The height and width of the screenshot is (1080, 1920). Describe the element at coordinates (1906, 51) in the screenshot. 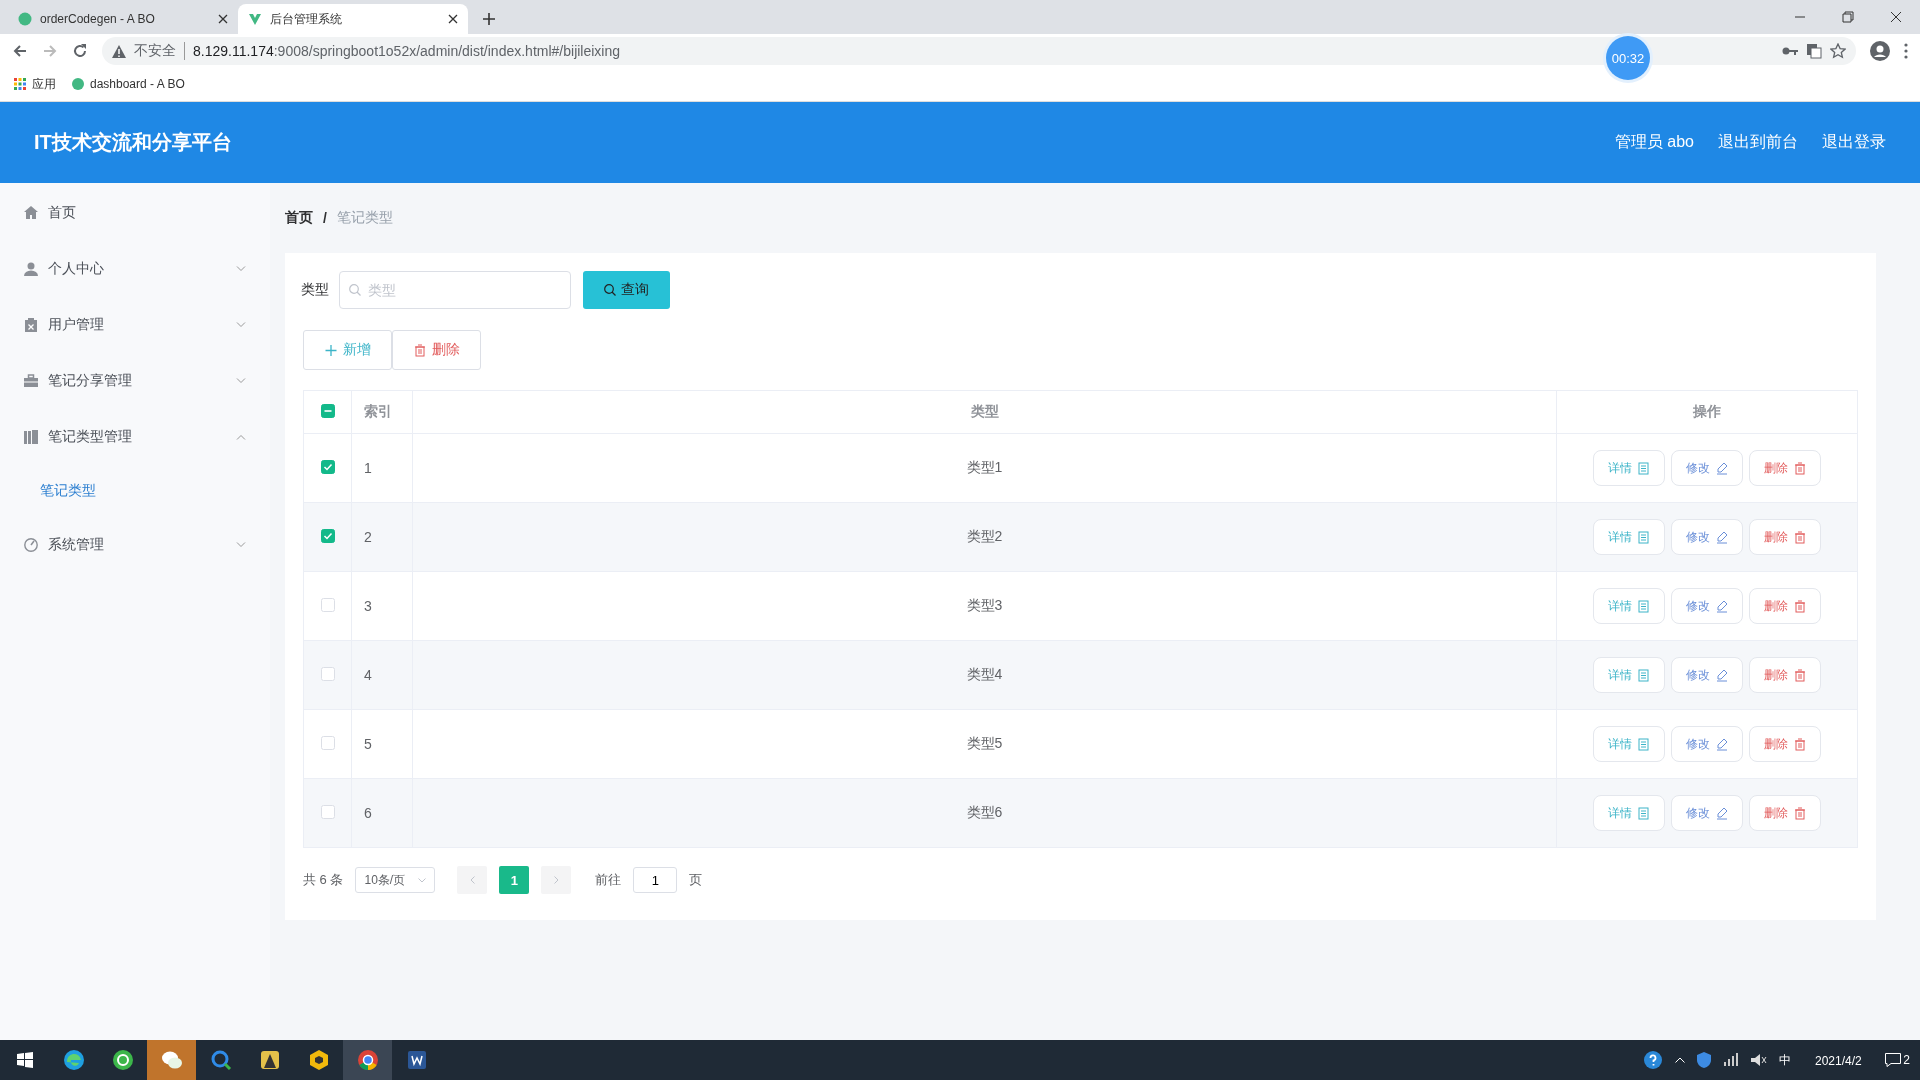

I see `more-icon` at that location.